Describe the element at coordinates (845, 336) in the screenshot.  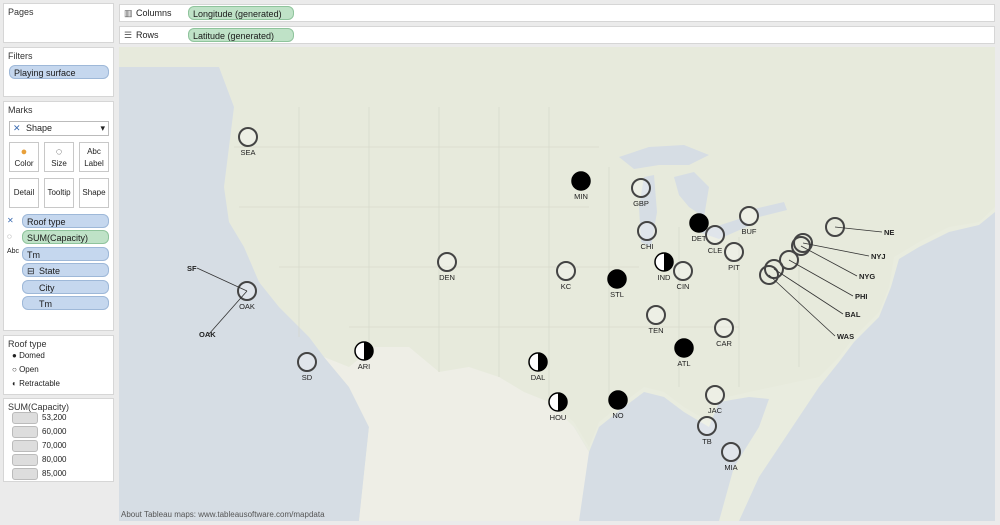
I see `callout-label: WAS` at that location.